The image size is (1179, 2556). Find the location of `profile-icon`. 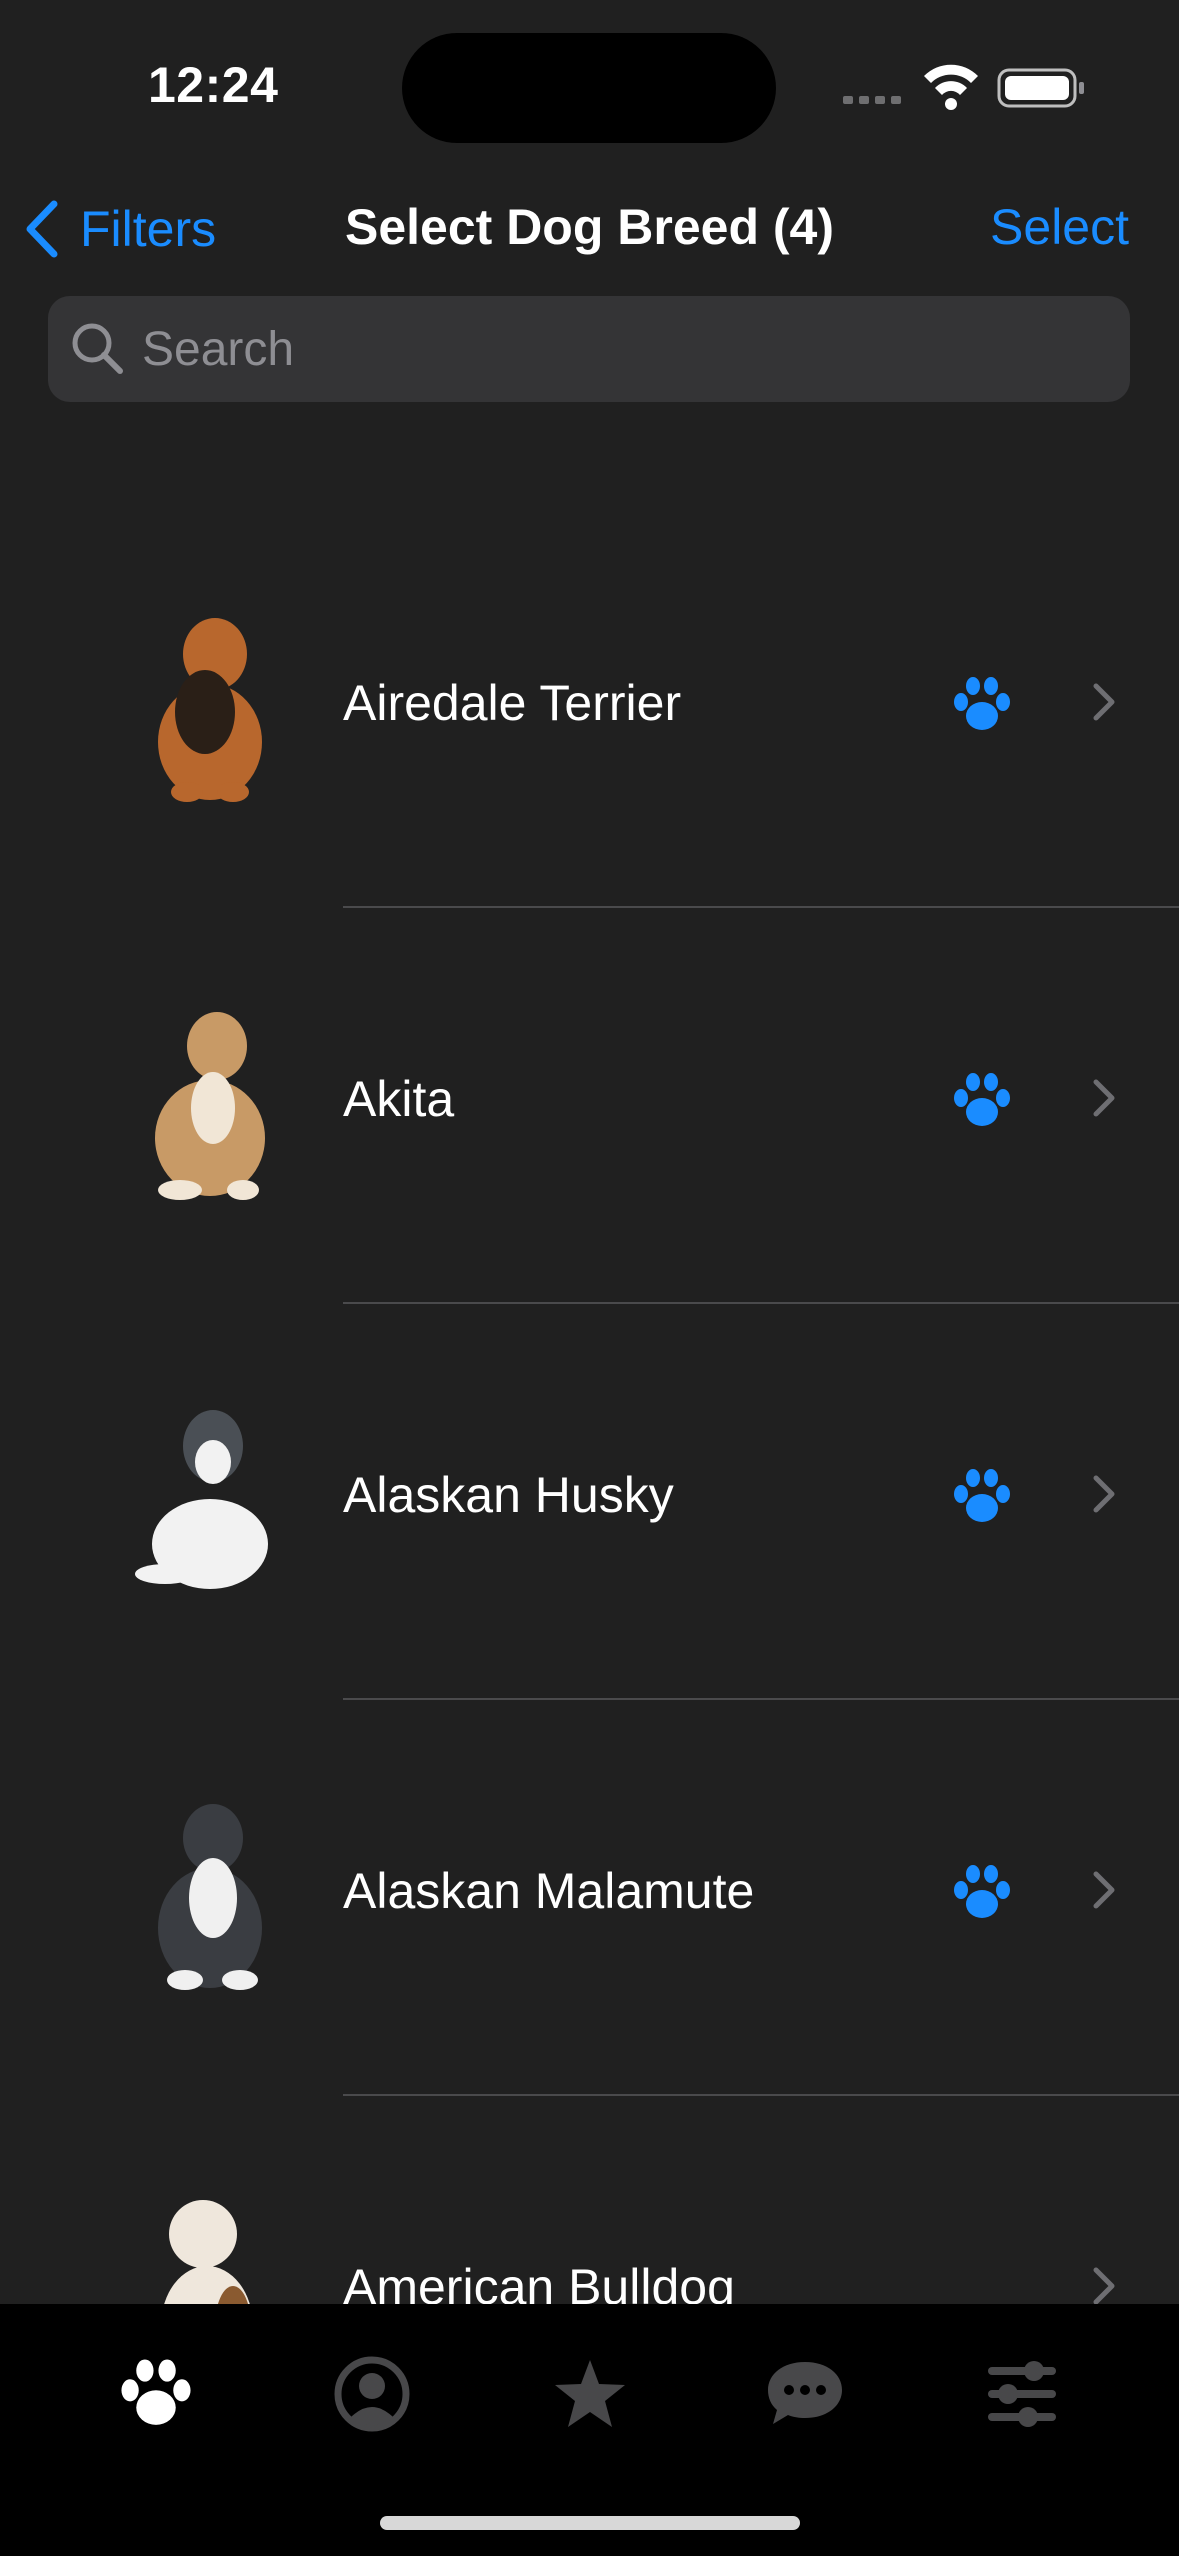

profile-icon is located at coordinates (372, 2394).